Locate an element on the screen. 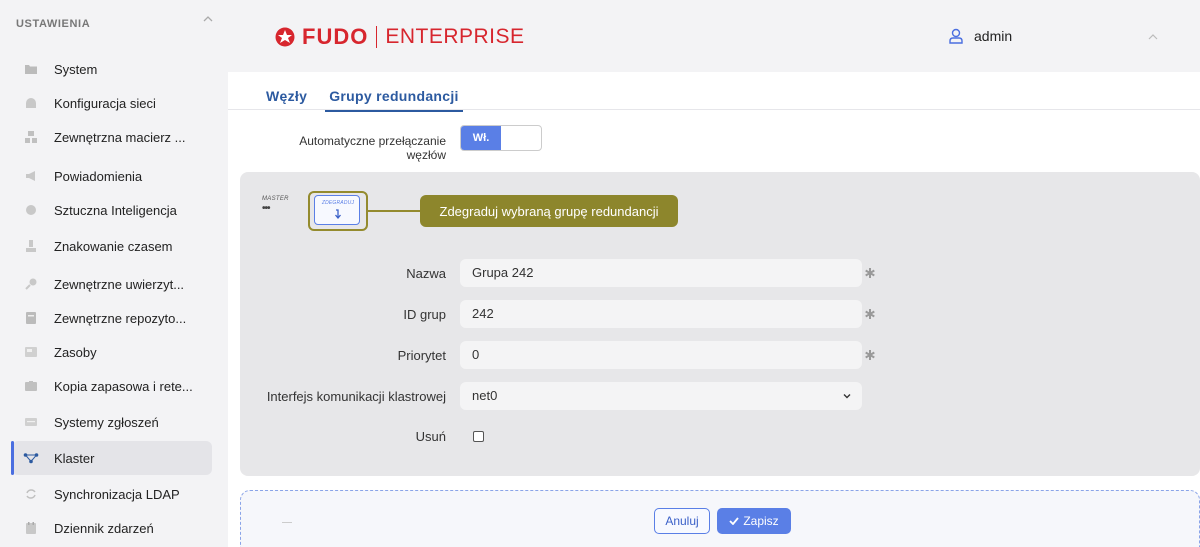  auto-switch-label: Automatyczne przełączanie węzłów is located at coordinates (352, 148).